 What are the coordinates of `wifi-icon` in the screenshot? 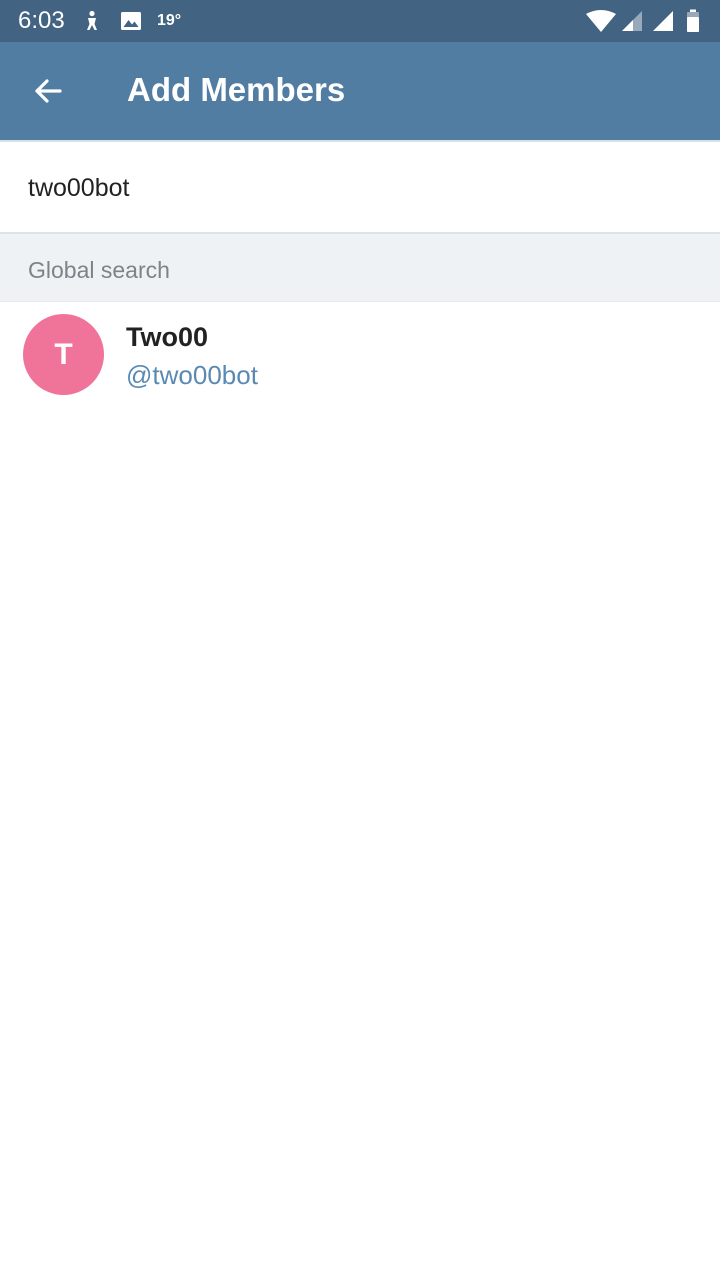 It's located at (601, 21).